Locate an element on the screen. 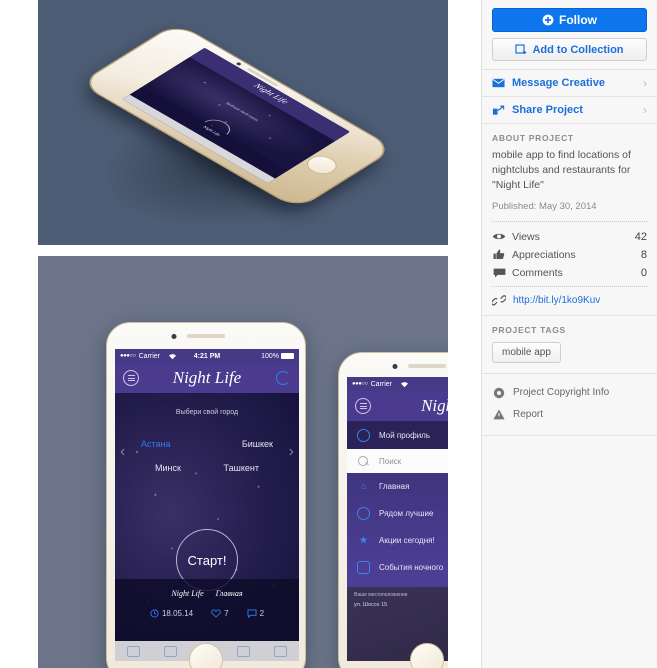 The width and height of the screenshot is (657, 668). report-link: Report is located at coordinates (569, 414).